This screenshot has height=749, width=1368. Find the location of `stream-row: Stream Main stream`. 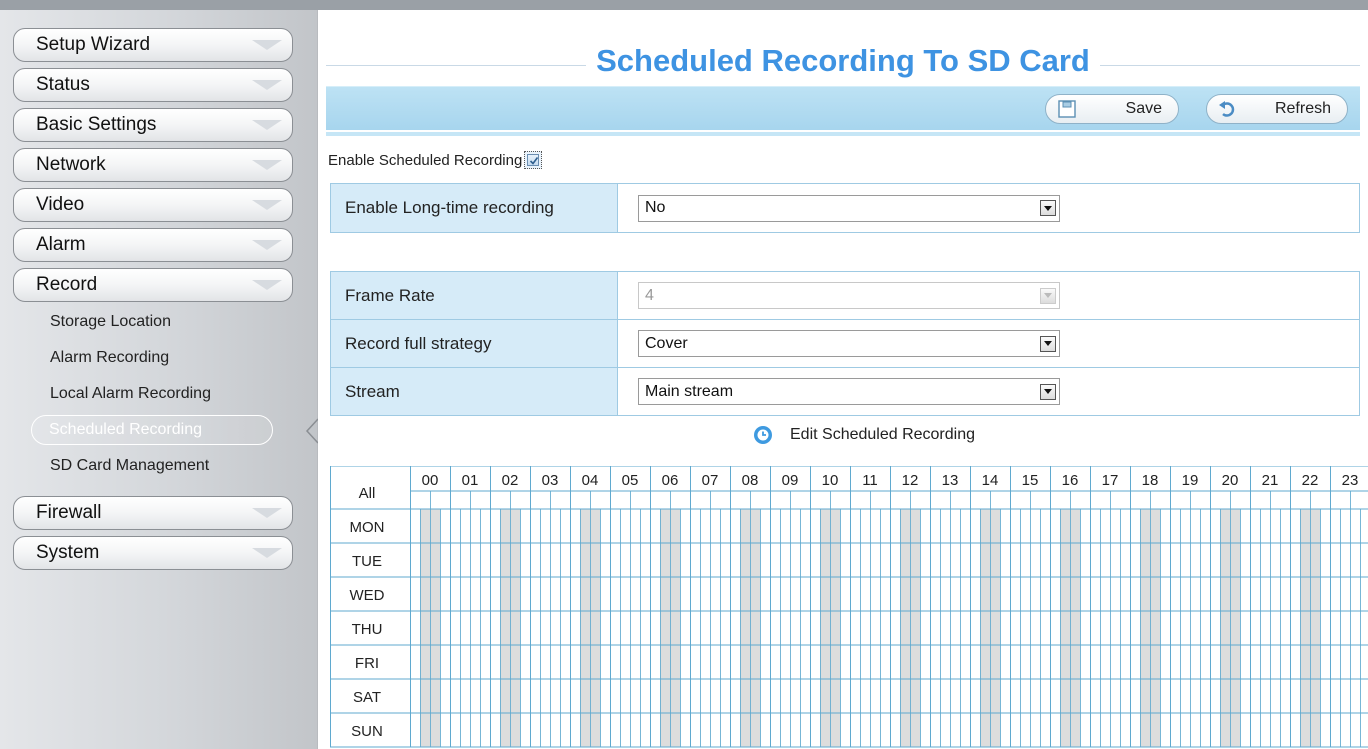

stream-row: Stream Main stream is located at coordinates (845, 391).